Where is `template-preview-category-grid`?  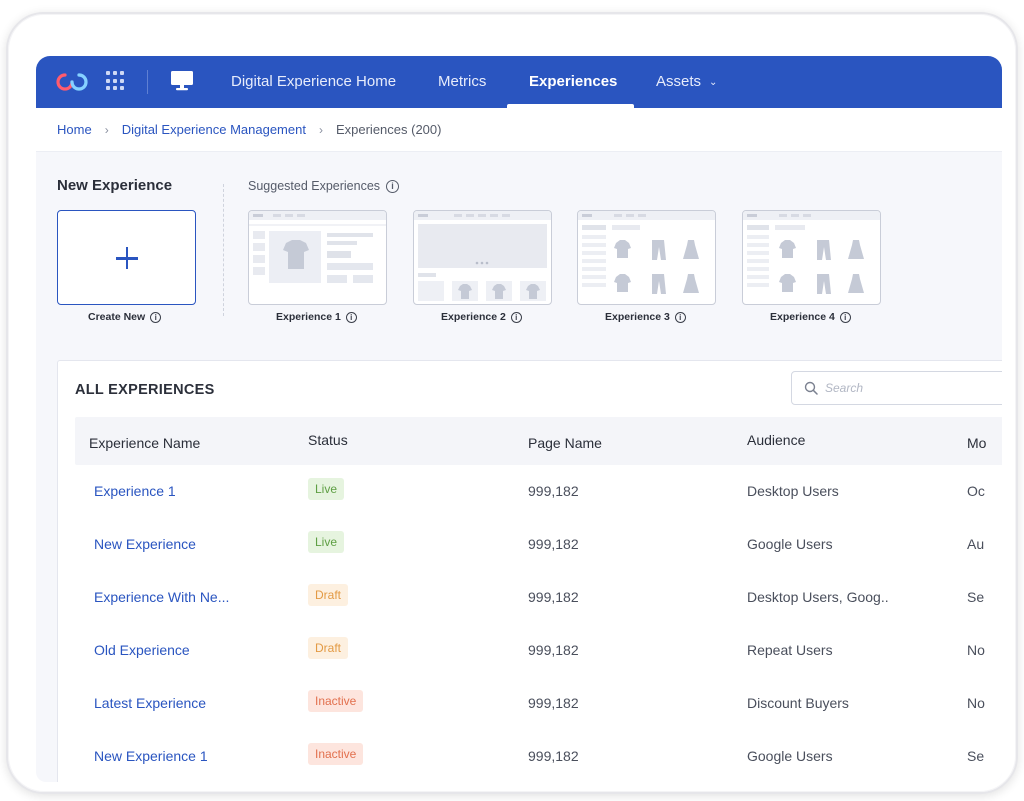 template-preview-category-grid is located at coordinates (646, 252).